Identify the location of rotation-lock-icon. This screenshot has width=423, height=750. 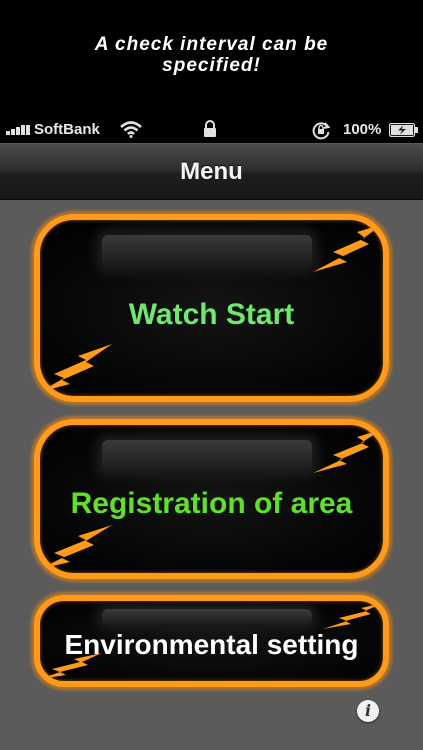
(321, 131).